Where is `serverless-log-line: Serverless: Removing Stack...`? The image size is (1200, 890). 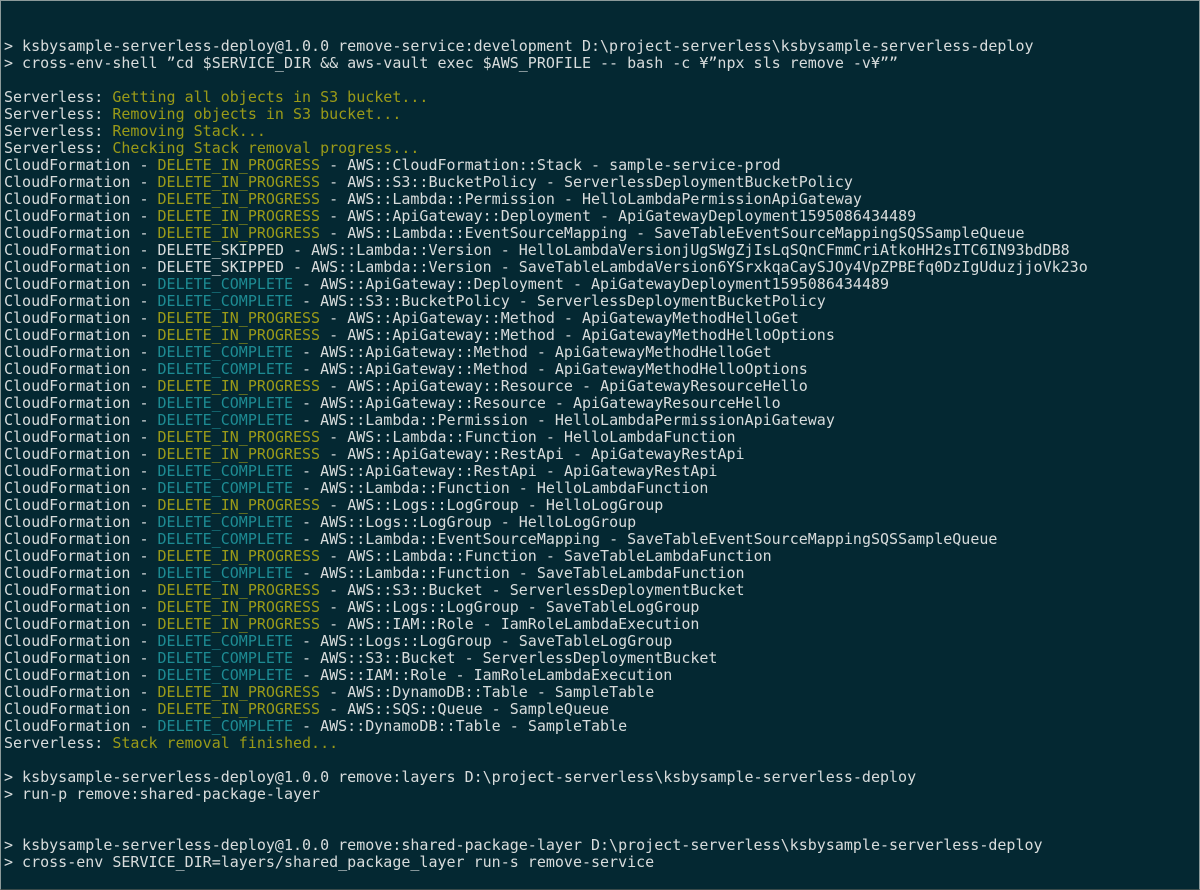
serverless-log-line: Serverless: Removing Stack... is located at coordinates (600, 131).